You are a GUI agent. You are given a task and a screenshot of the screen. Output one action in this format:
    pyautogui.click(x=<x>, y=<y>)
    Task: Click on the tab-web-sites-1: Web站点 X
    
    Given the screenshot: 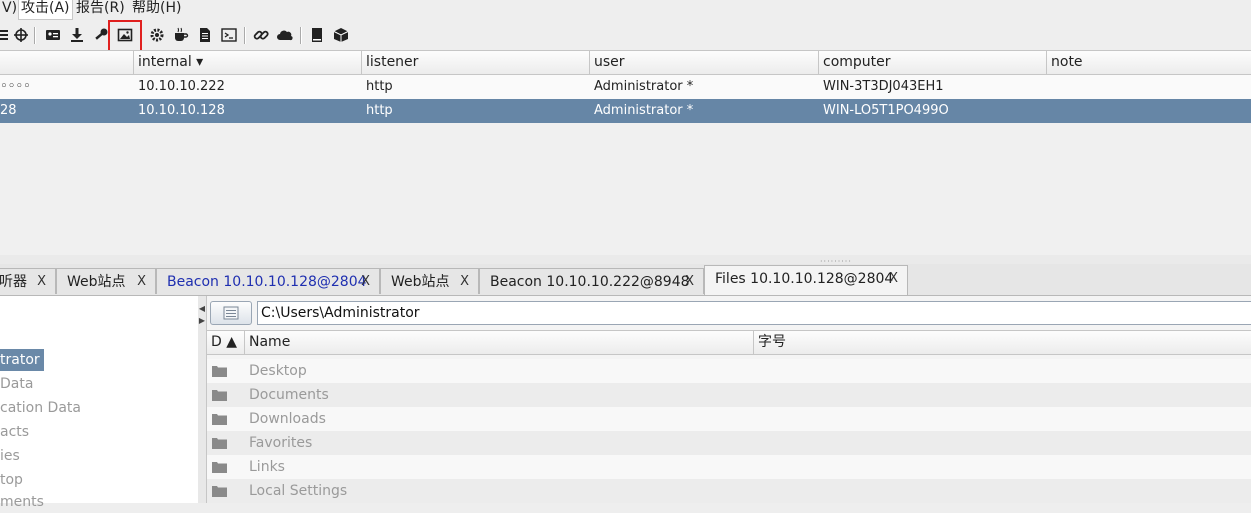 What is the action you would take?
    pyautogui.click(x=106, y=281)
    